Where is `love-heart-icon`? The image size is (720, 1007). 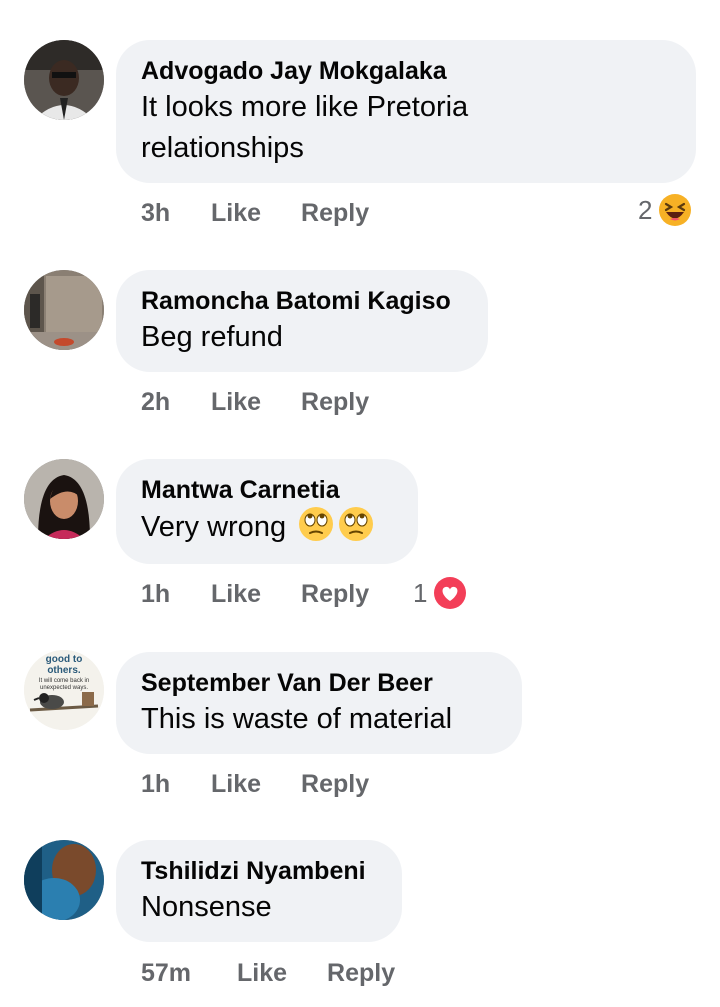
love-heart-icon is located at coordinates (450, 593).